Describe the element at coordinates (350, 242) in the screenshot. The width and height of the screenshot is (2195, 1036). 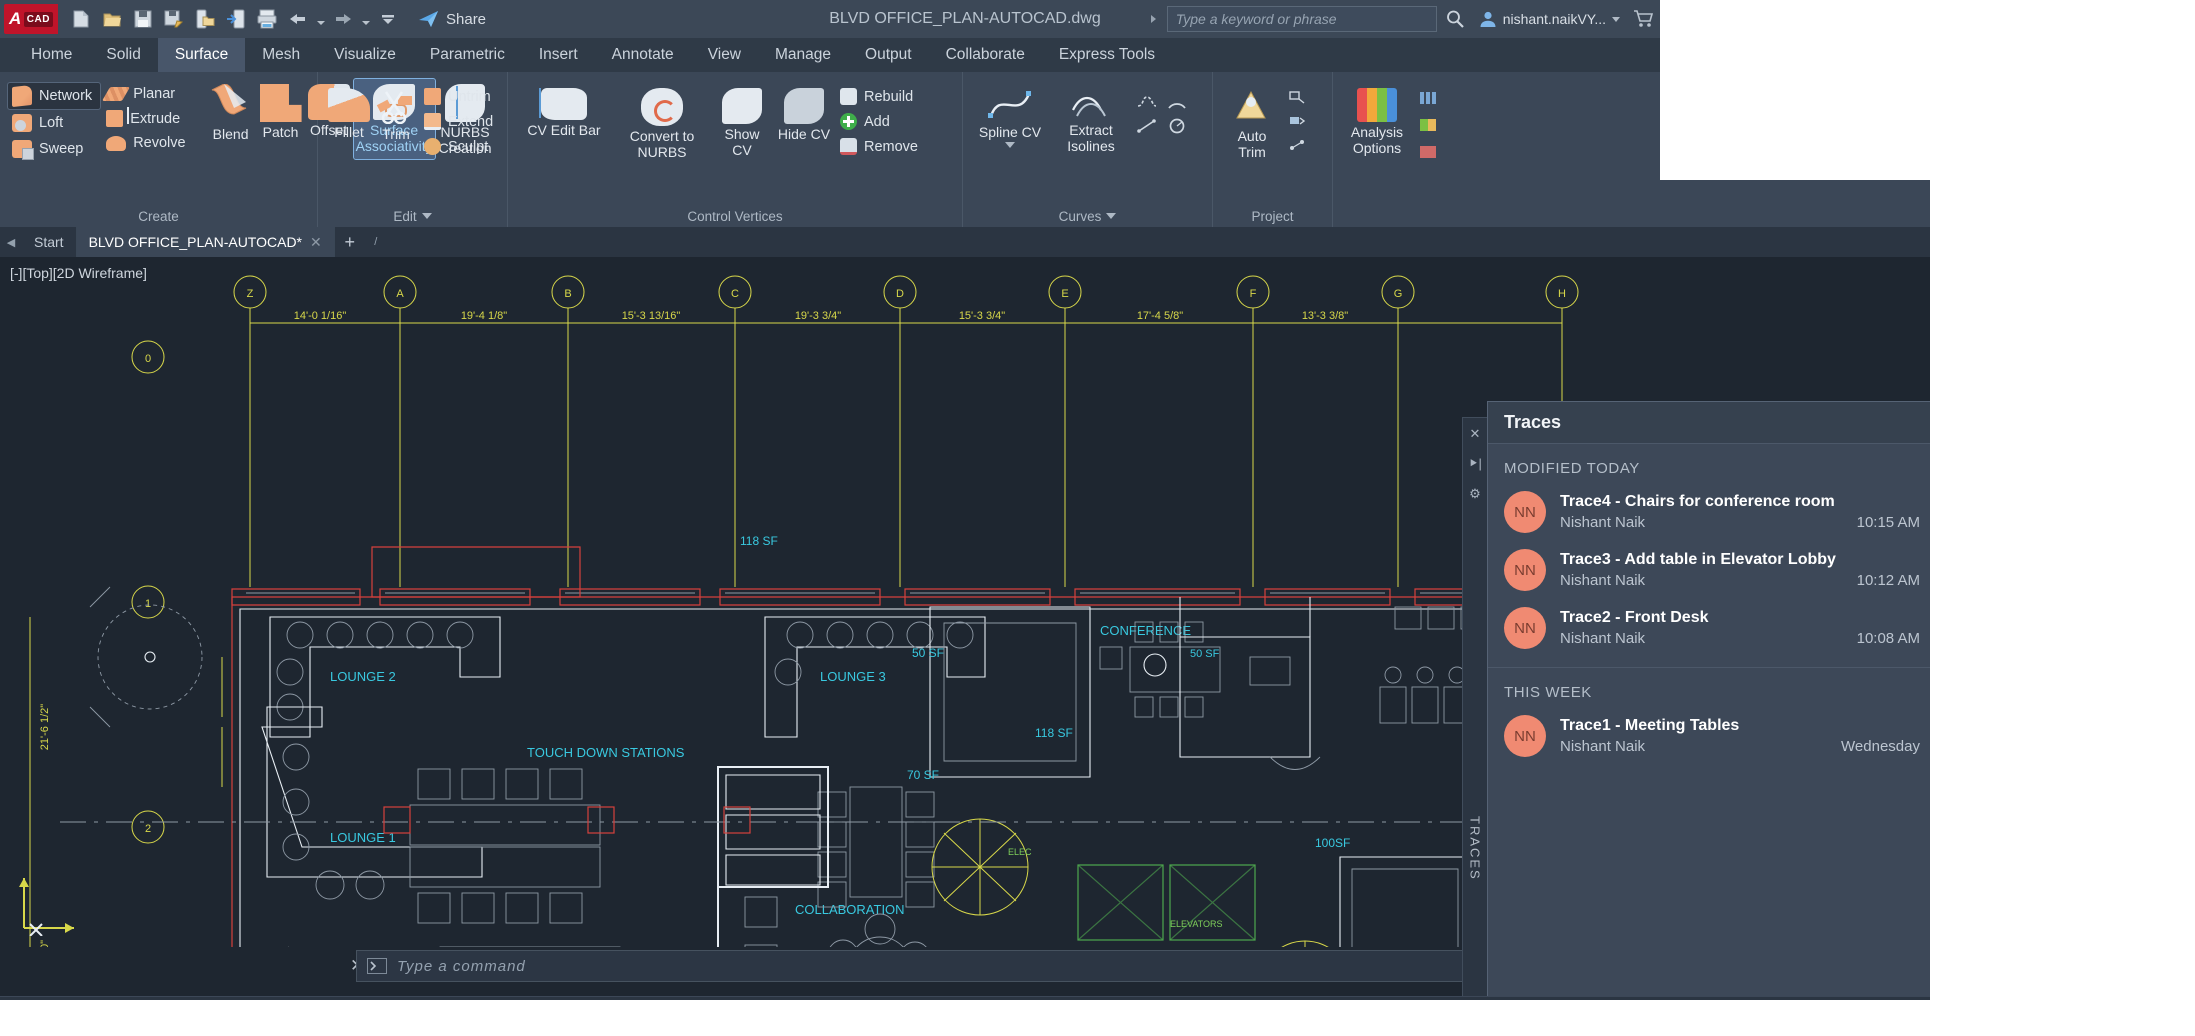
I see `new-document-tab-button: +` at that location.